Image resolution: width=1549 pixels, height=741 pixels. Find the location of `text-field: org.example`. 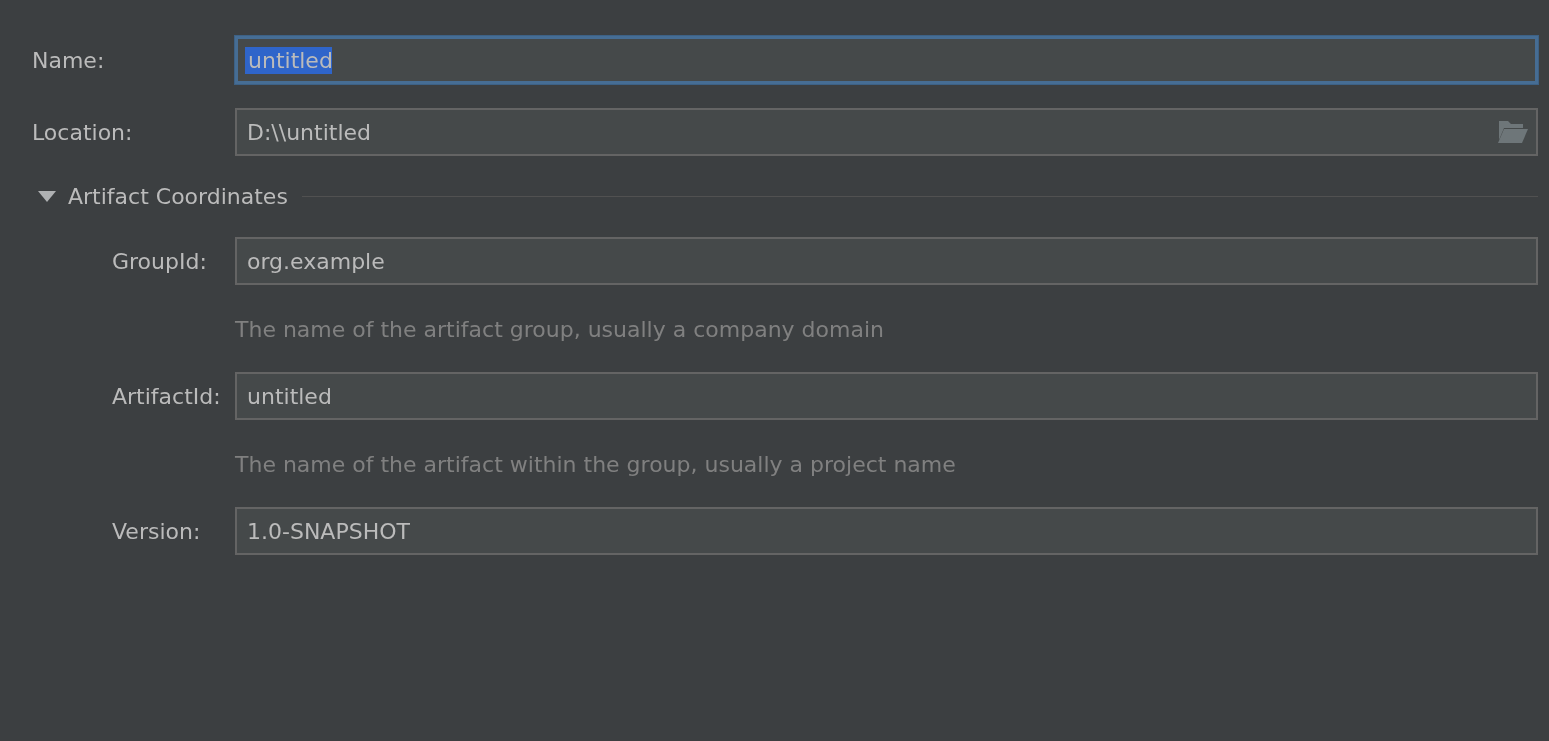

text-field: org.example is located at coordinates (886, 261).